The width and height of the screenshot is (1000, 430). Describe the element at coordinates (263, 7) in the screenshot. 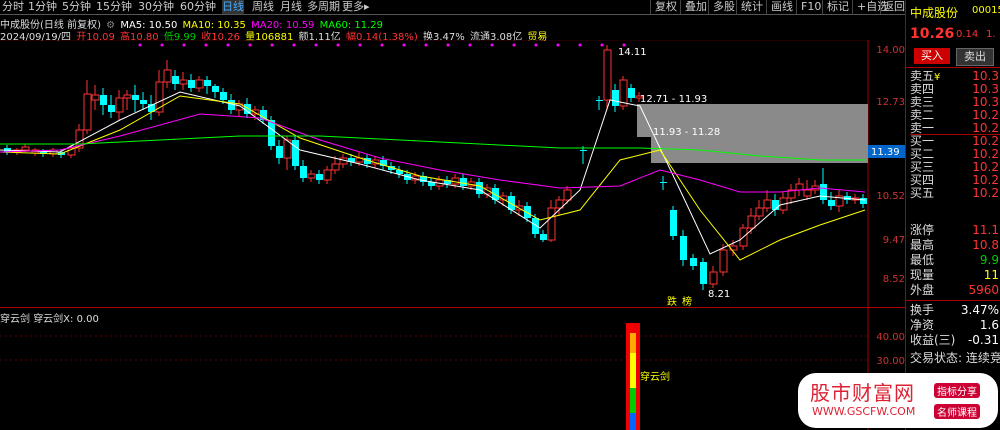

I see `tab-weekly: 周线` at that location.